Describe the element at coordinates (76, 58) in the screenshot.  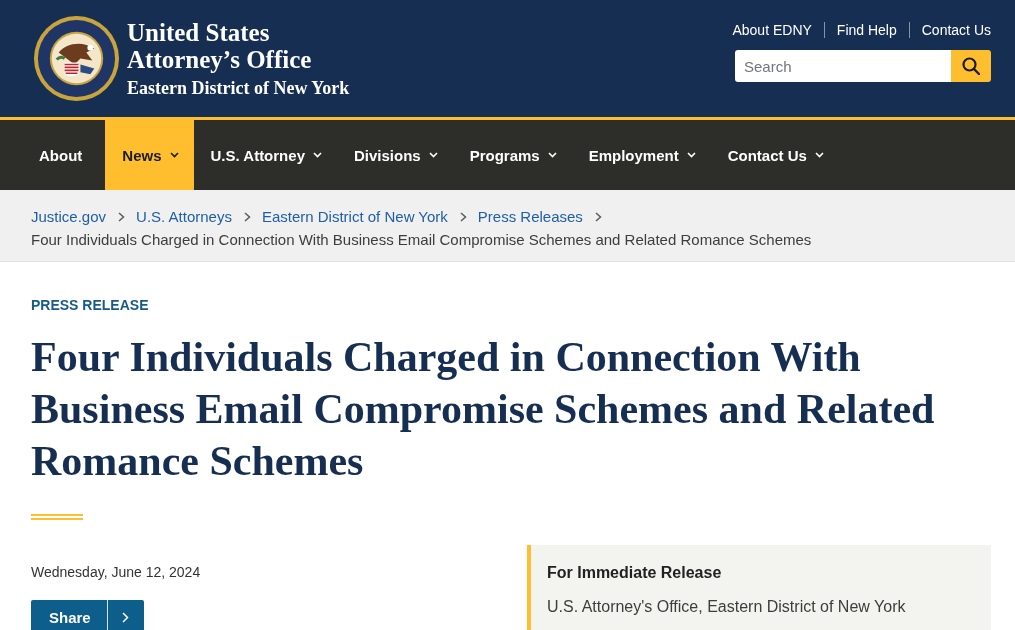
I see `department-seal-icon` at that location.